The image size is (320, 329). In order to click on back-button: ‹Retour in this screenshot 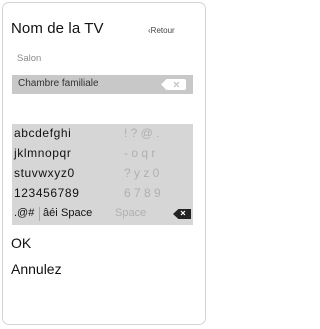, I will do `click(161, 30)`.